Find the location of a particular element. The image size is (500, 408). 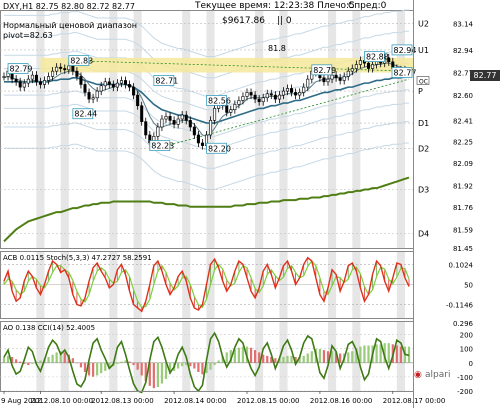

stoch-tick-label: 50 is located at coordinates (468, 286).